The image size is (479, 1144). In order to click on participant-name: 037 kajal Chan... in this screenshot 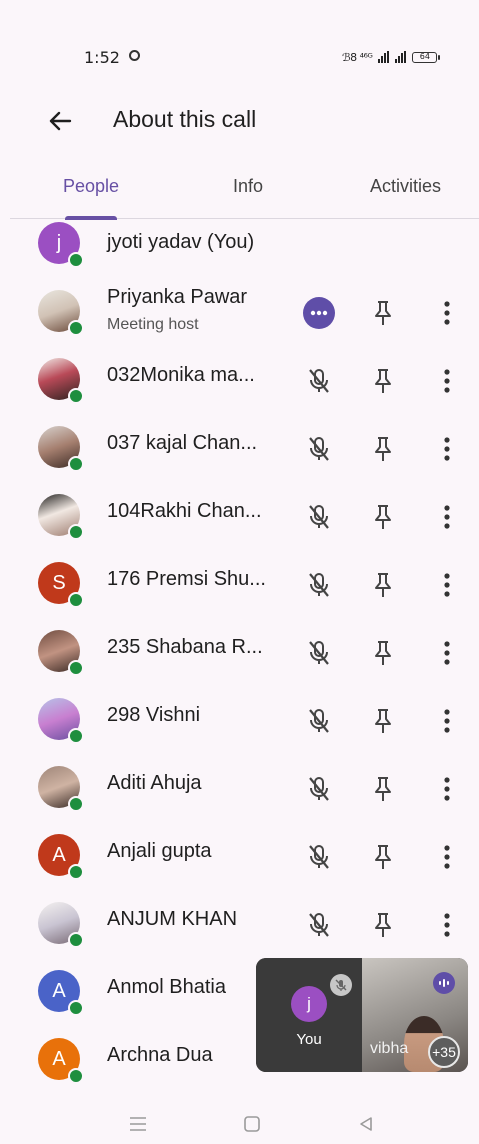, I will do `click(182, 443)`.